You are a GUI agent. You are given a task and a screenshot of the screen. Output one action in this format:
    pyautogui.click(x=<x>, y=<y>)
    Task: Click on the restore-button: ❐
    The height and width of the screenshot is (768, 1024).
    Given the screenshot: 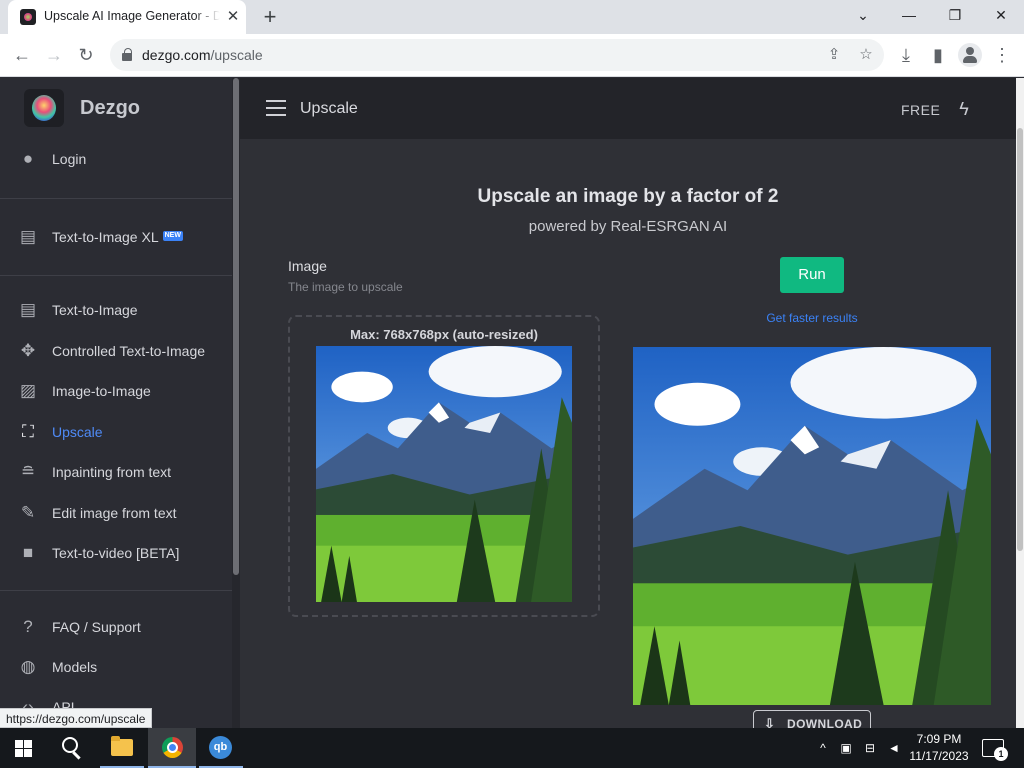 What is the action you would take?
    pyautogui.click(x=955, y=15)
    